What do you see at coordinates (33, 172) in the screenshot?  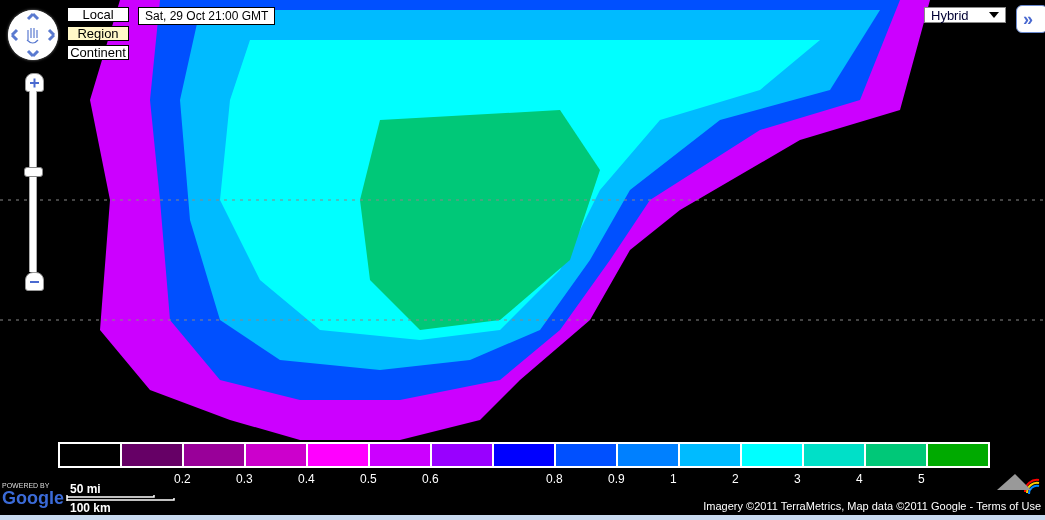 I see `zoom-slider-thumb` at bounding box center [33, 172].